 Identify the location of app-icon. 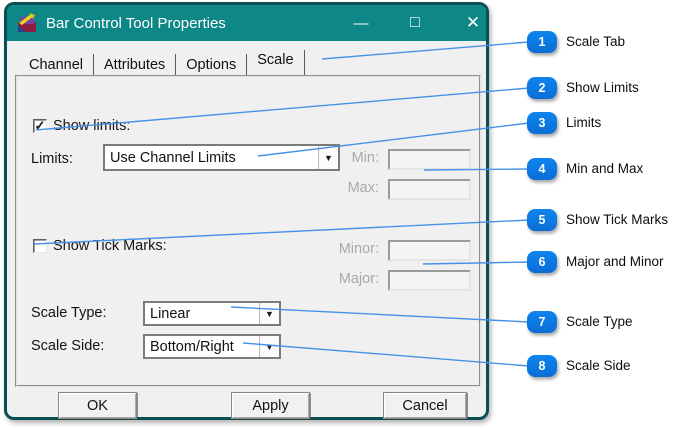
(27, 22).